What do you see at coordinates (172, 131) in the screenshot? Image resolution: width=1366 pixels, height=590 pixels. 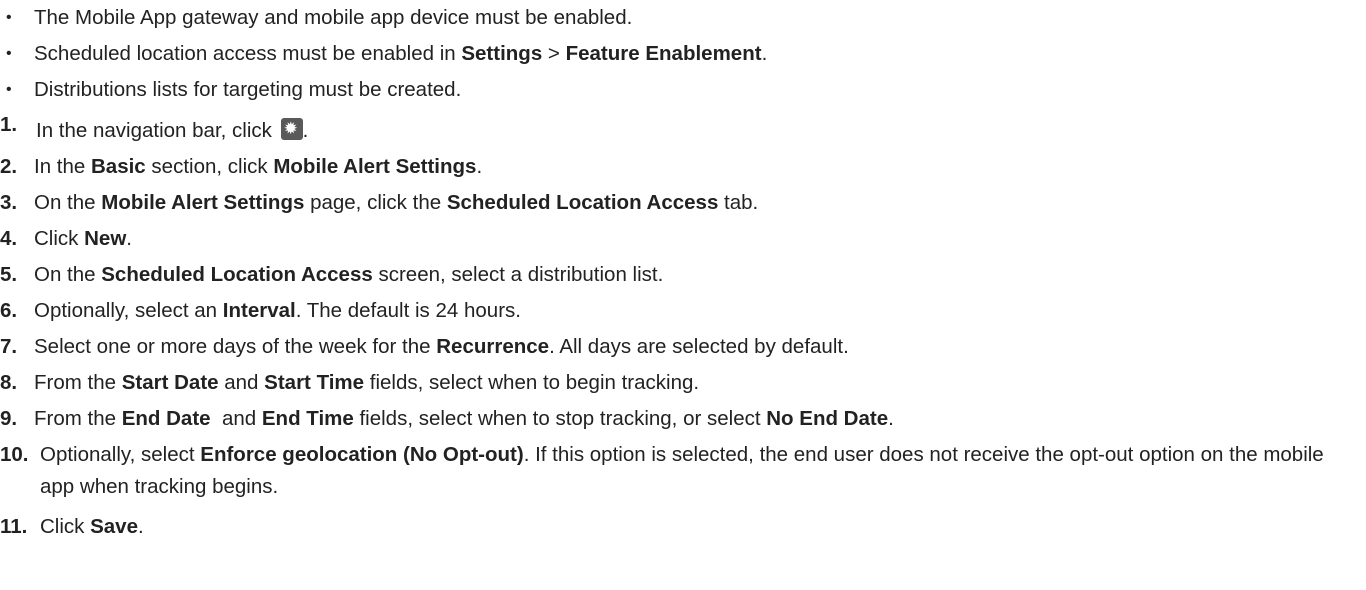 I see `step-text: In the navigation bar, click .` at bounding box center [172, 131].